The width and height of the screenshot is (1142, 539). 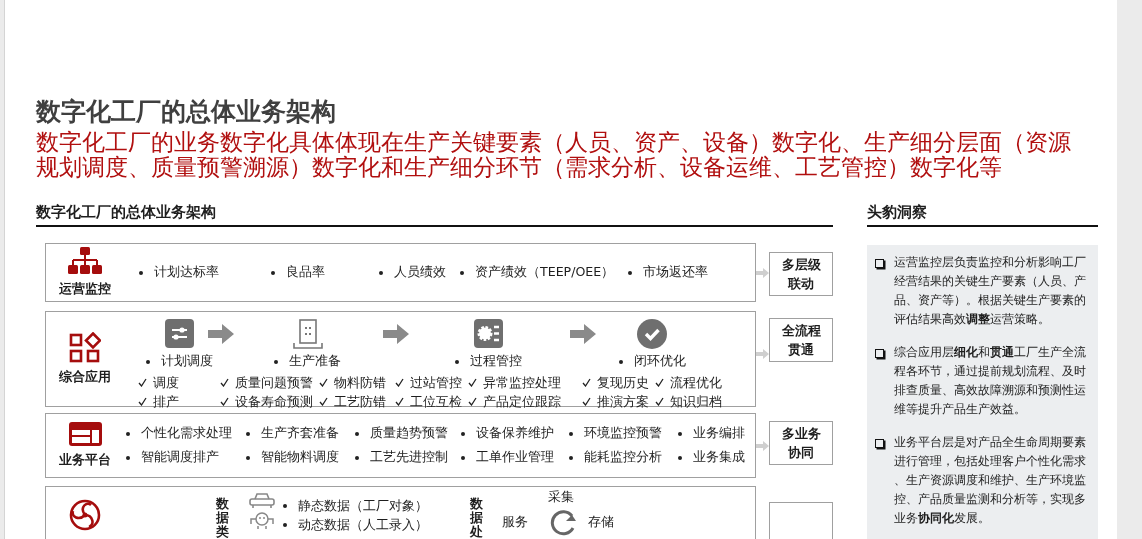 I want to click on check-item: 知识归档, so click(x=688, y=401).